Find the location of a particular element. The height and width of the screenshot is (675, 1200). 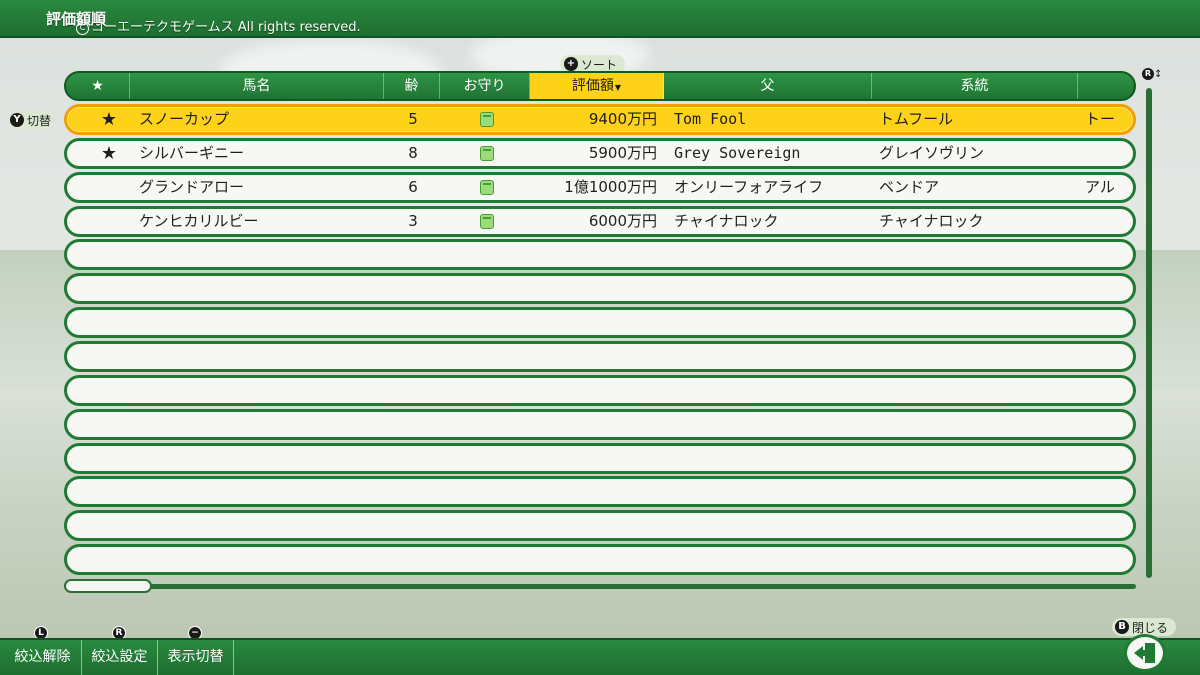

horse-age: 8 is located at coordinates (413, 152).